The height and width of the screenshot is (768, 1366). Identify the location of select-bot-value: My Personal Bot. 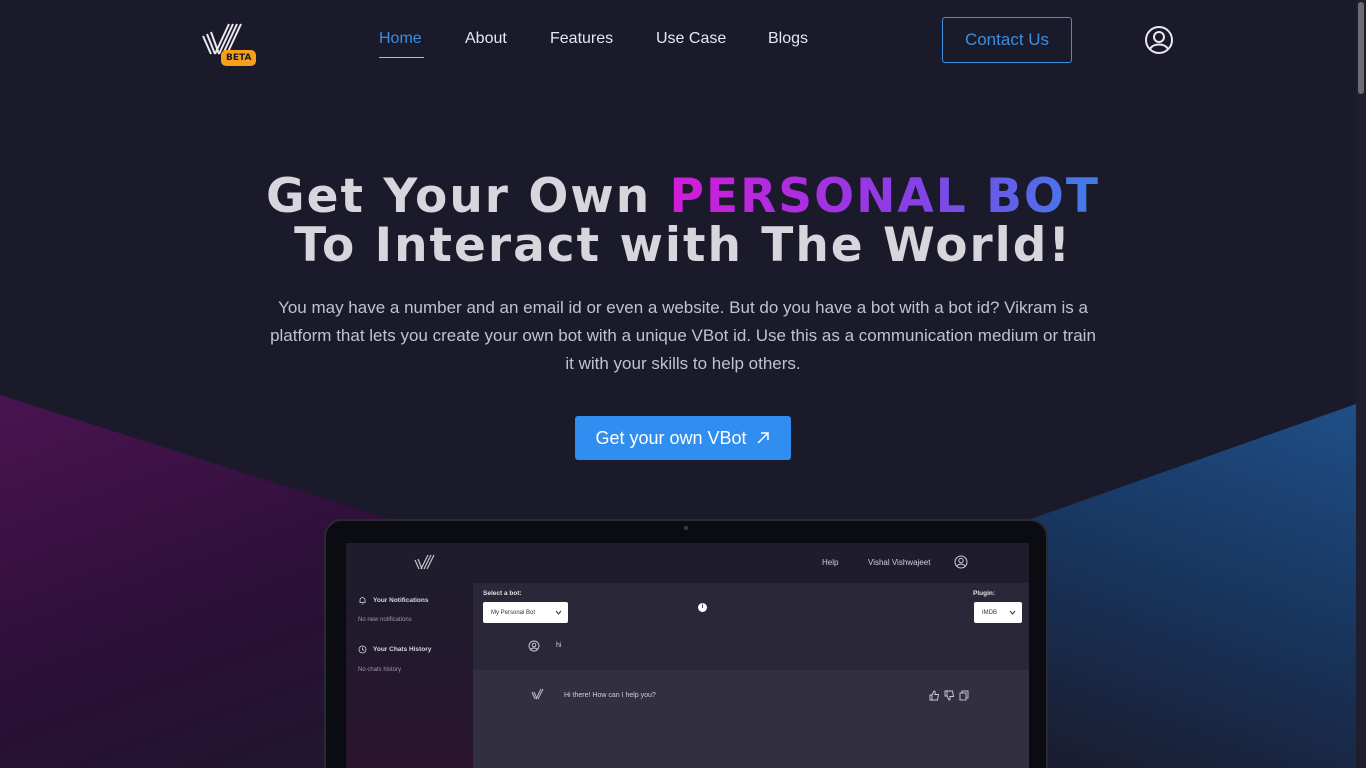
(513, 612).